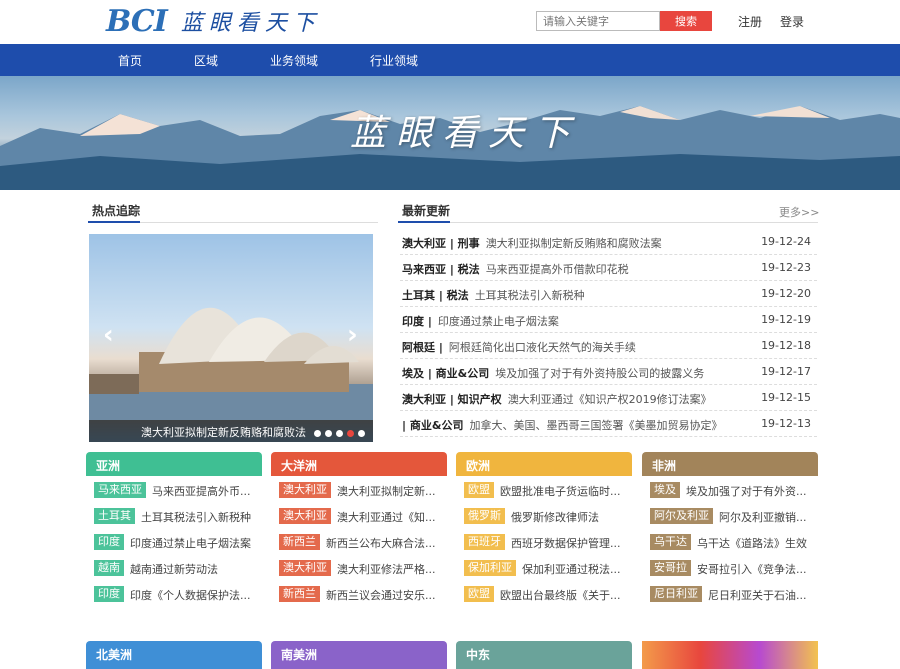 The height and width of the screenshot is (669, 900). I want to click on region-box-title: 南美洲, so click(359, 655).